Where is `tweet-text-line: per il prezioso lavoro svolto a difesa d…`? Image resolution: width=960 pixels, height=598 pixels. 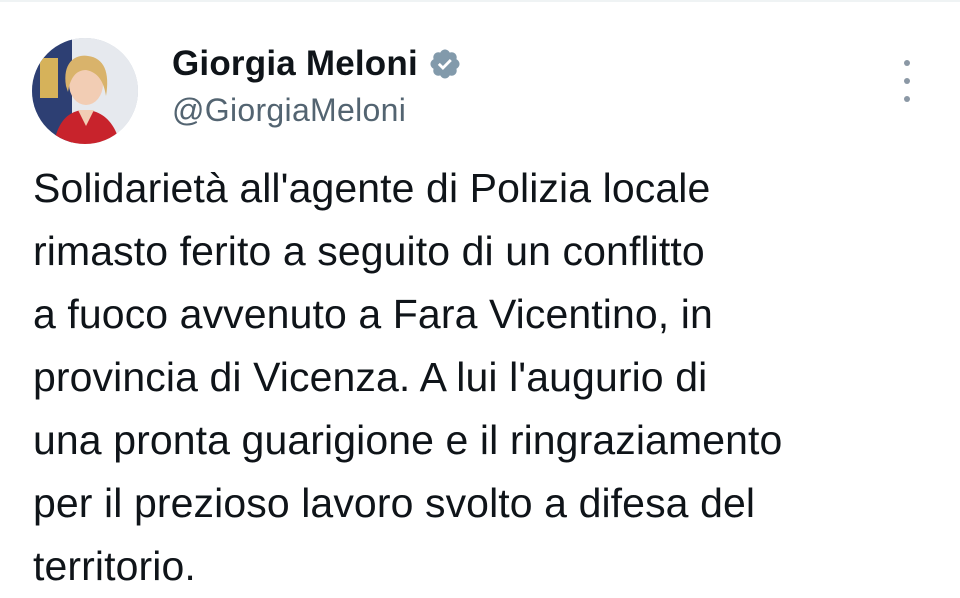
tweet-text-line: per il prezioso lavoro svolto a difesa d… is located at coordinates (394, 503).